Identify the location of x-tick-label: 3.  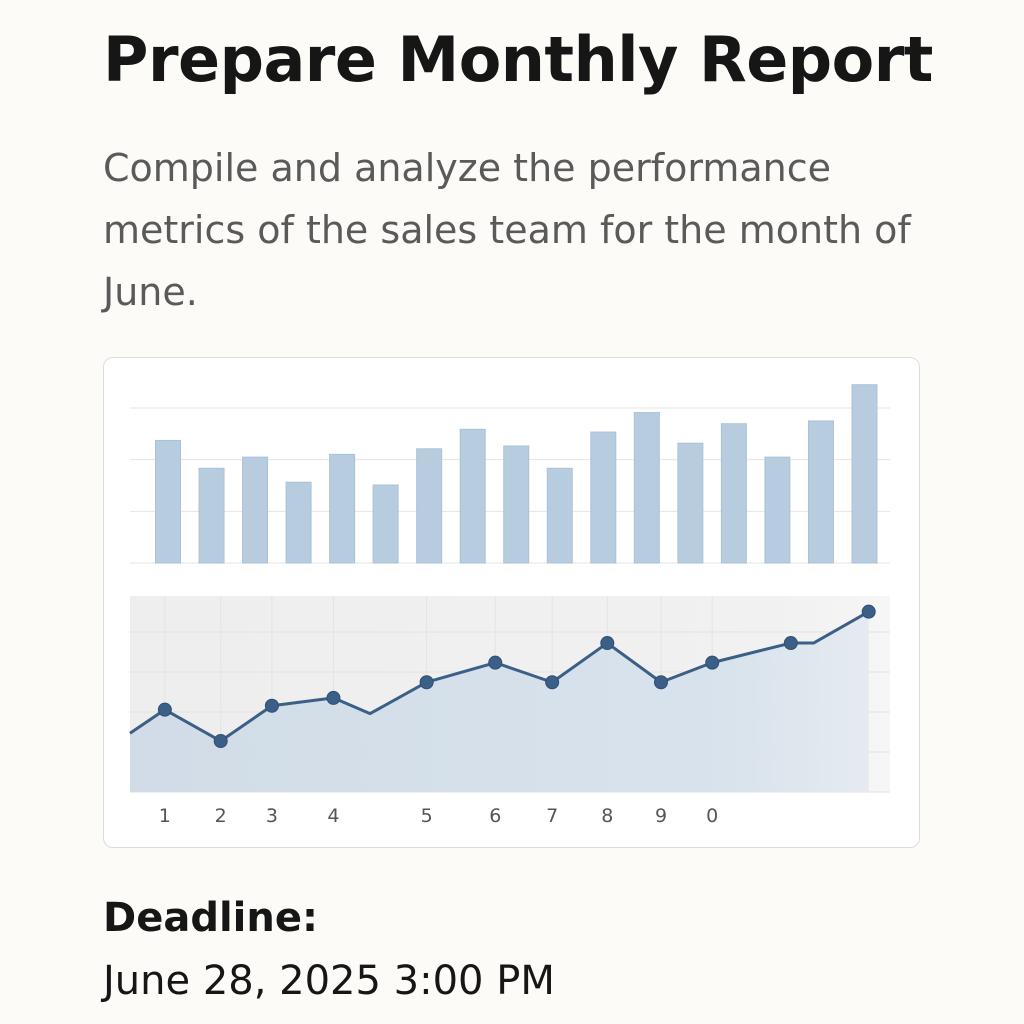
(272, 816).